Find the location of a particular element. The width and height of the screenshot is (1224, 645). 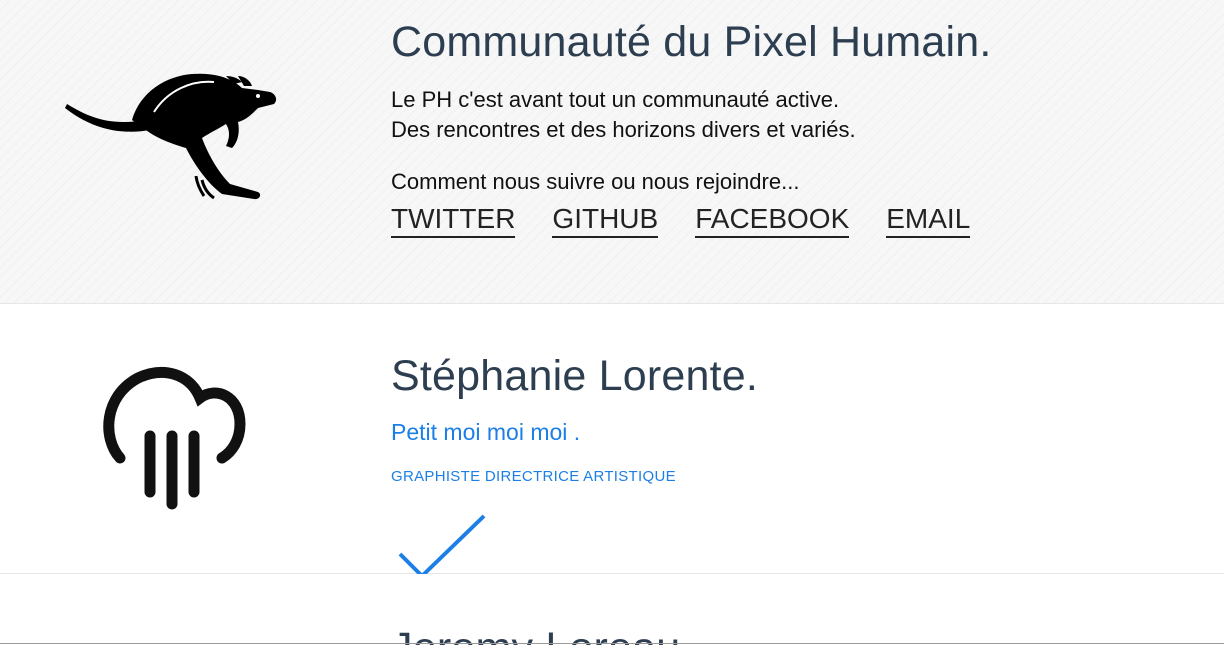

member-role: GRAPHISTE DIRECTRICE ARTISTIQUE is located at coordinates (533, 476).